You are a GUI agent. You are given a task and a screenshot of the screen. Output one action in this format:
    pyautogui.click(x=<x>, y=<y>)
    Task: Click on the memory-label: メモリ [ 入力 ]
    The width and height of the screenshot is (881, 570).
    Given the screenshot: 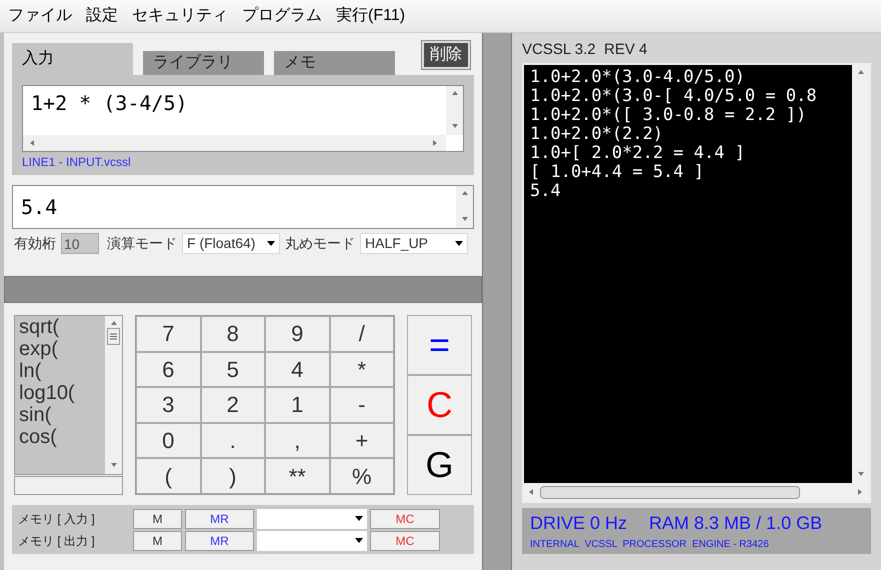 What is the action you would take?
    pyautogui.click(x=57, y=519)
    